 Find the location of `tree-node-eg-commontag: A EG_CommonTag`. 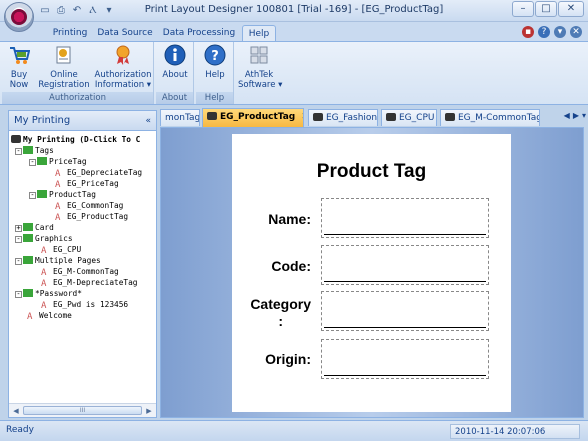

tree-node-eg-commontag: A EG_CommonTag is located at coordinates (89, 206).